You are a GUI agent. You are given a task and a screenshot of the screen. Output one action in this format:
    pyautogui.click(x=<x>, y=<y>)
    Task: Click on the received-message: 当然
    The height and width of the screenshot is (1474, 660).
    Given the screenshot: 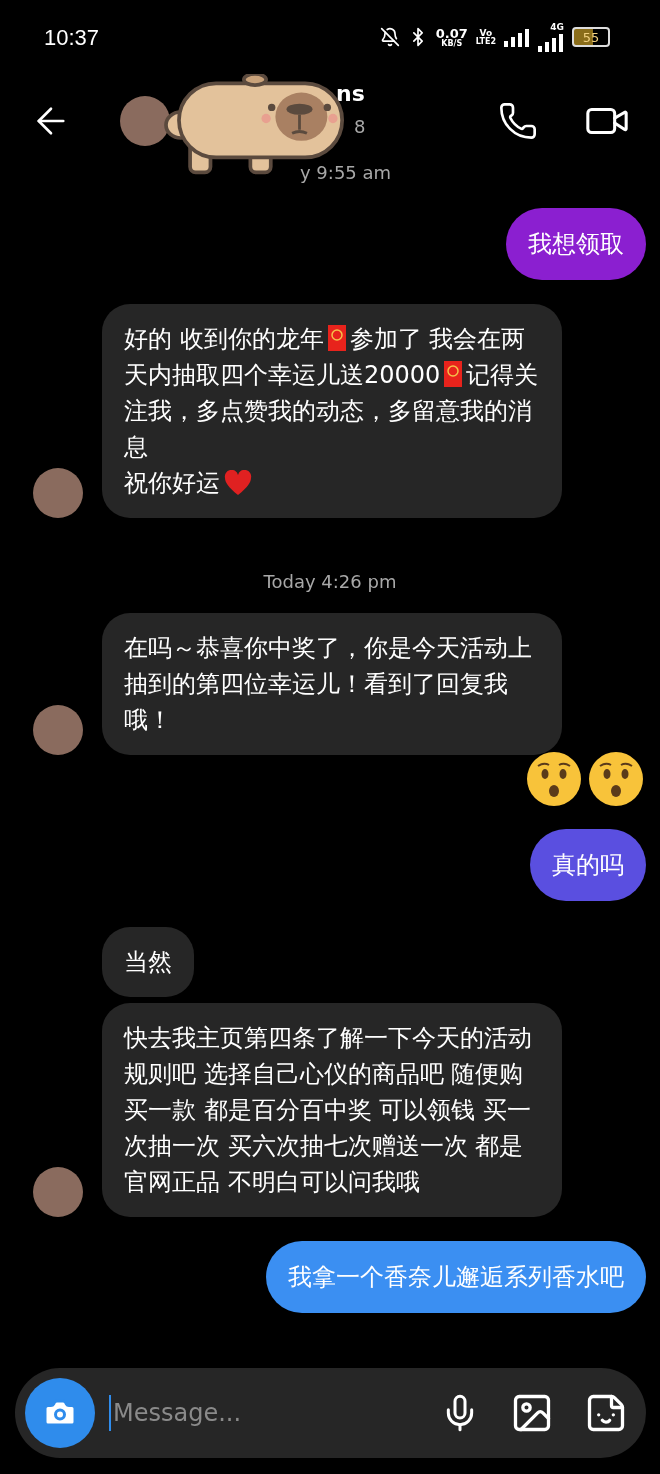 What is the action you would take?
    pyautogui.click(x=148, y=962)
    